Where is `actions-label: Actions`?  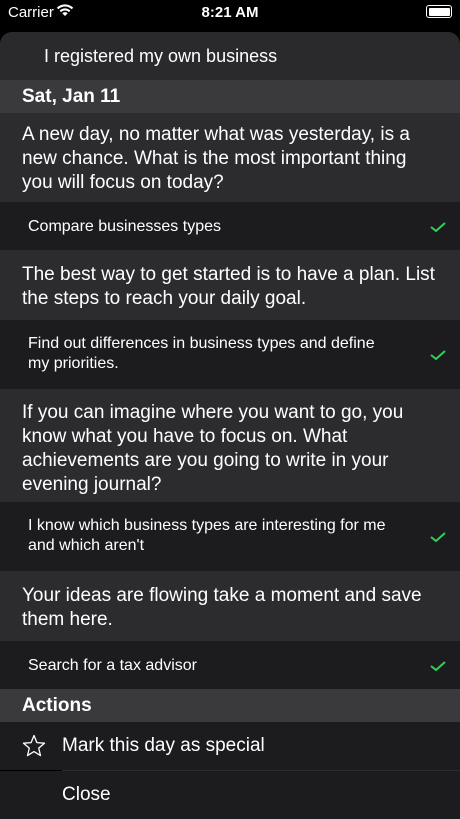
actions-label: Actions is located at coordinates (57, 705).